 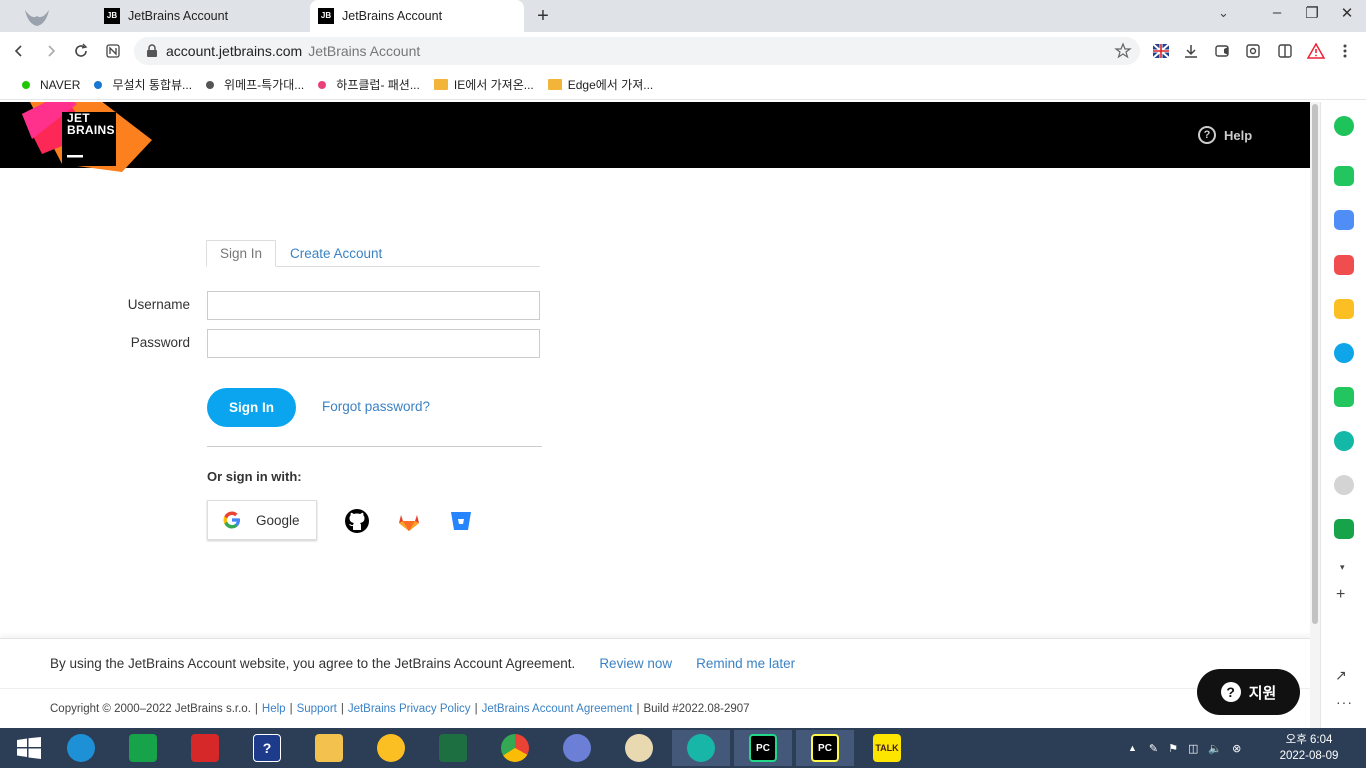 What do you see at coordinates (374, 446) in the screenshot?
I see `form-divider` at bounding box center [374, 446].